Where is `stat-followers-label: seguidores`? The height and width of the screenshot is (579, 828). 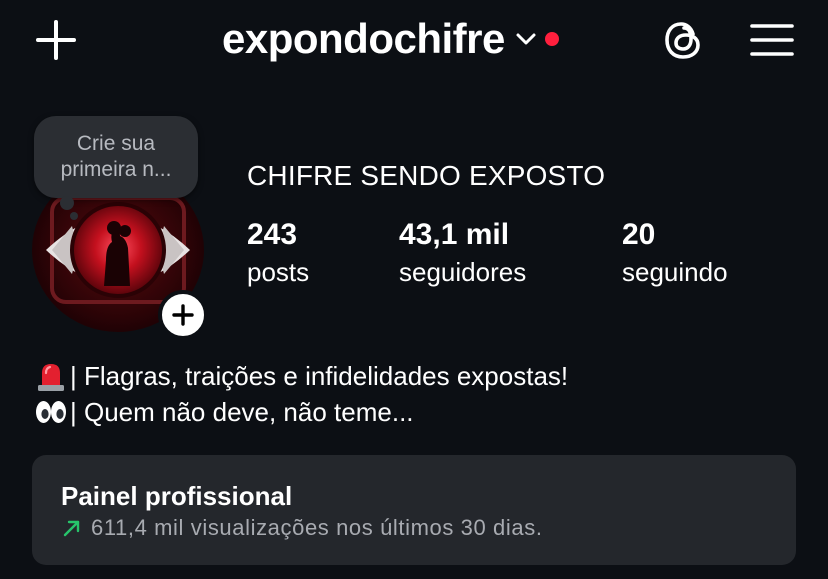 stat-followers-label: seguidores is located at coordinates (463, 272).